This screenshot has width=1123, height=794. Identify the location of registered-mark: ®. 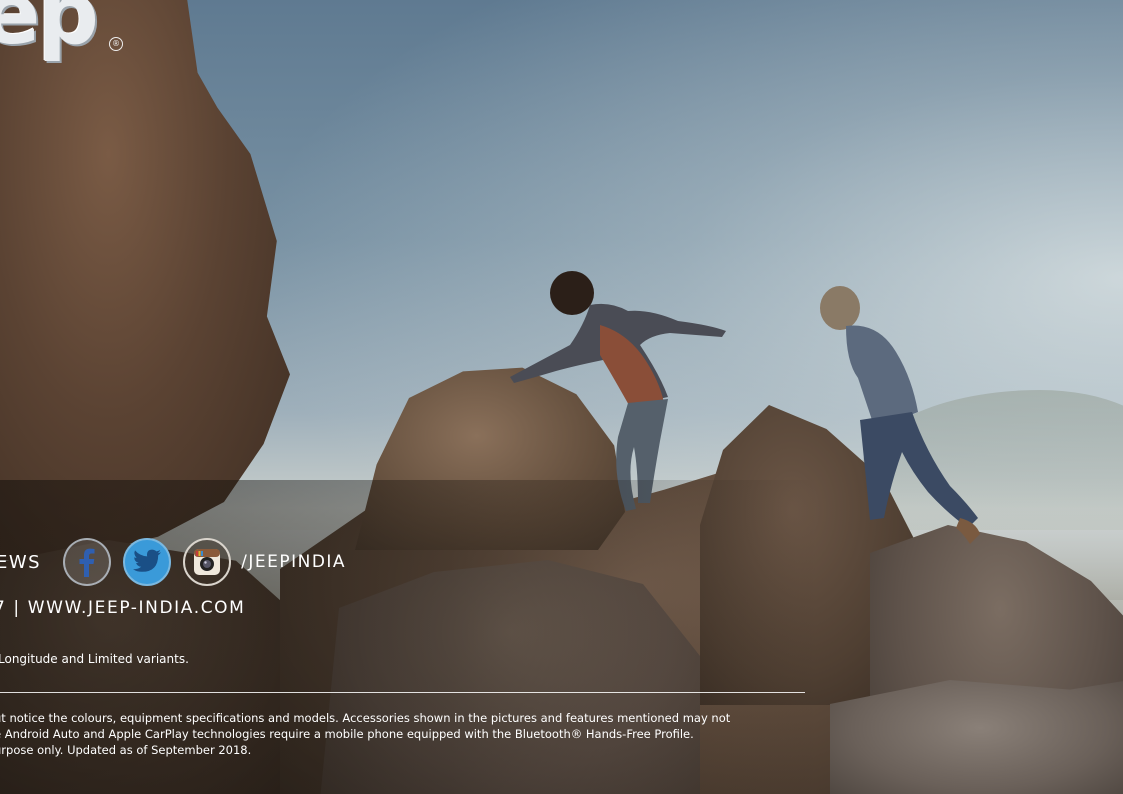
(116, 44).